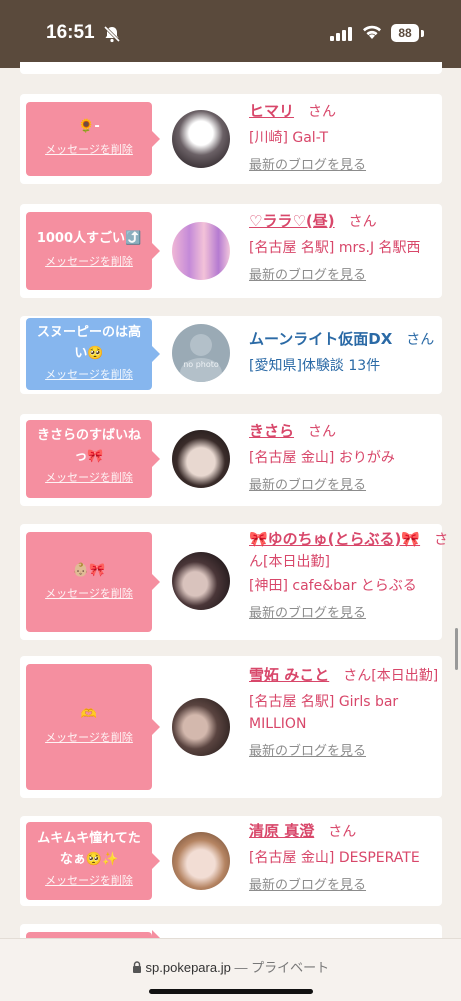 The width and height of the screenshot is (461, 1001). I want to click on profile-info: きさら さん [名古屋 金山] おりがみ 最新のブログを見る, so click(349, 458).